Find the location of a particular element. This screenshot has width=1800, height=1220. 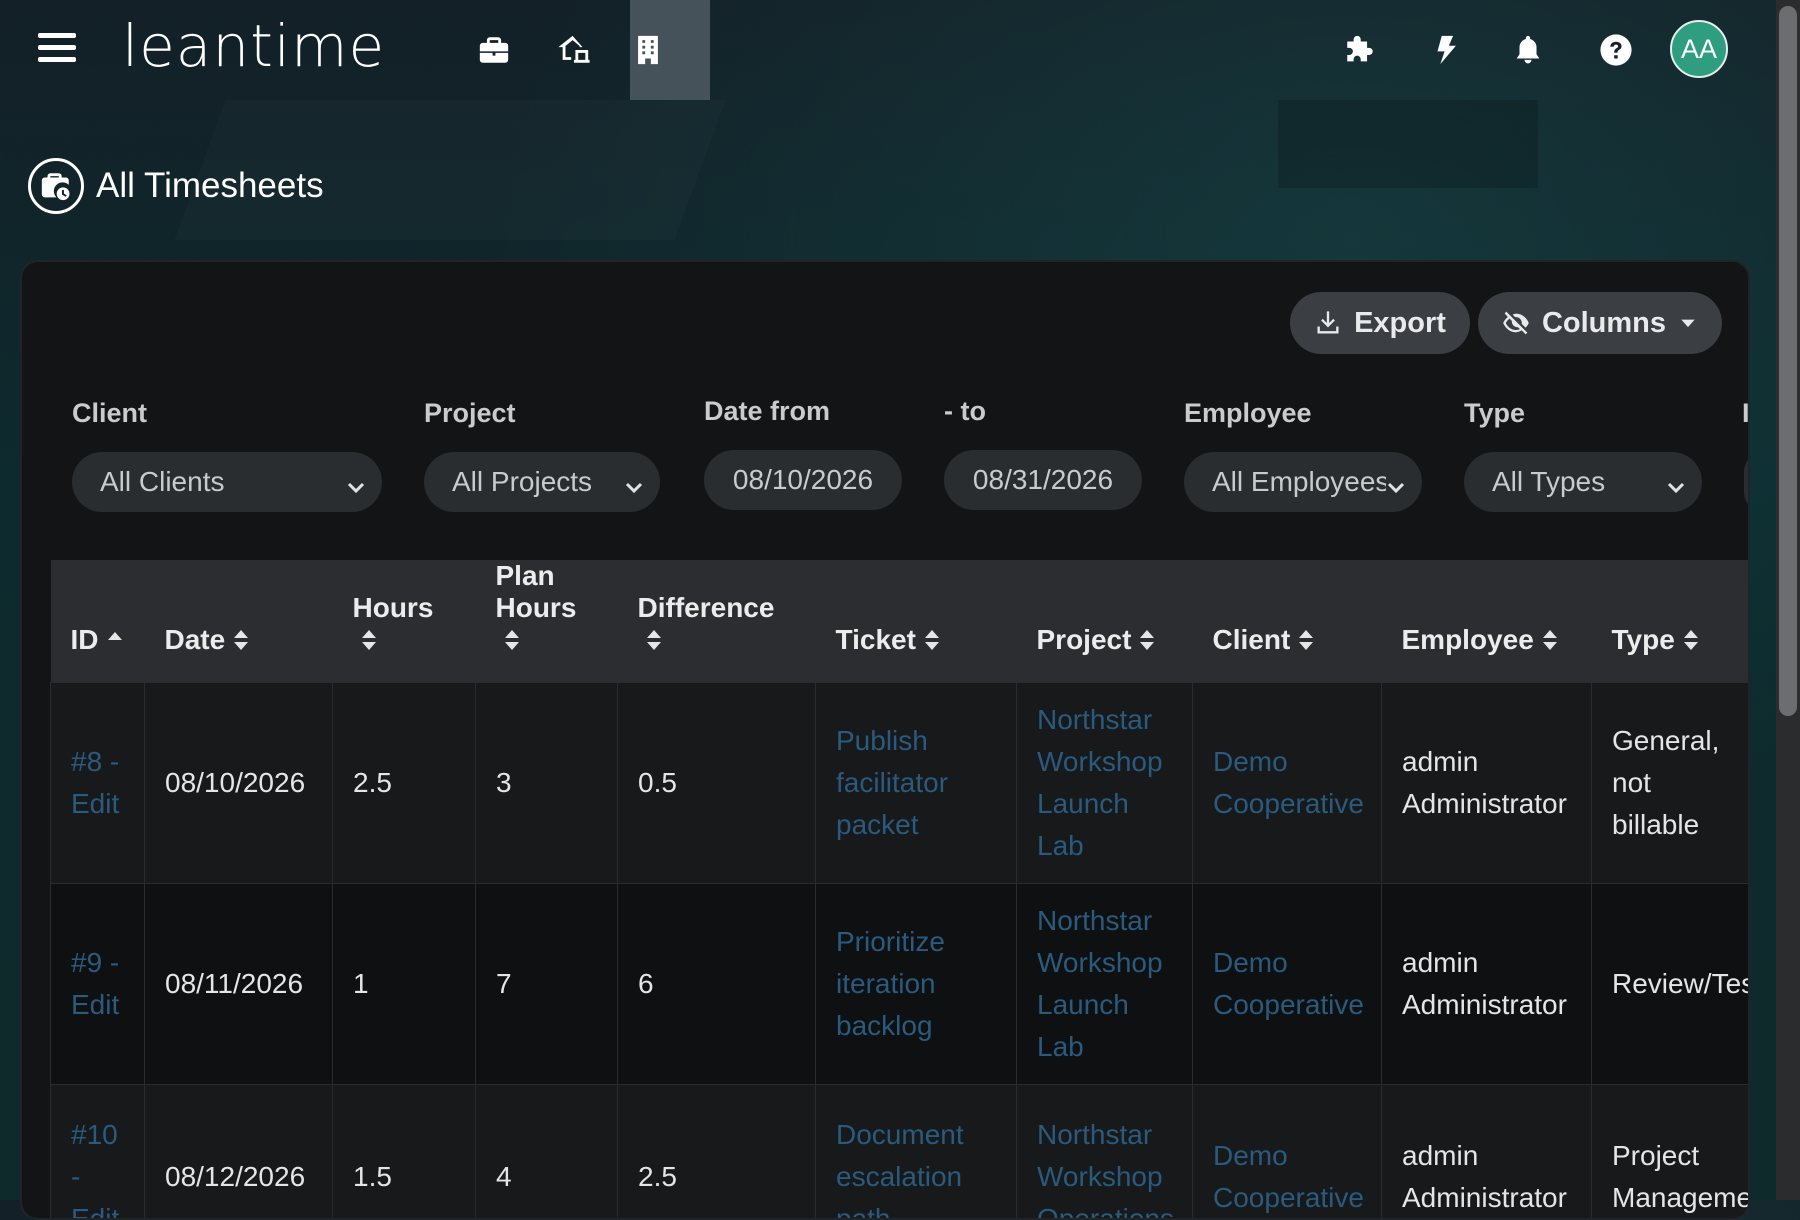

cell-plan-hours: 3 is located at coordinates (546, 782).